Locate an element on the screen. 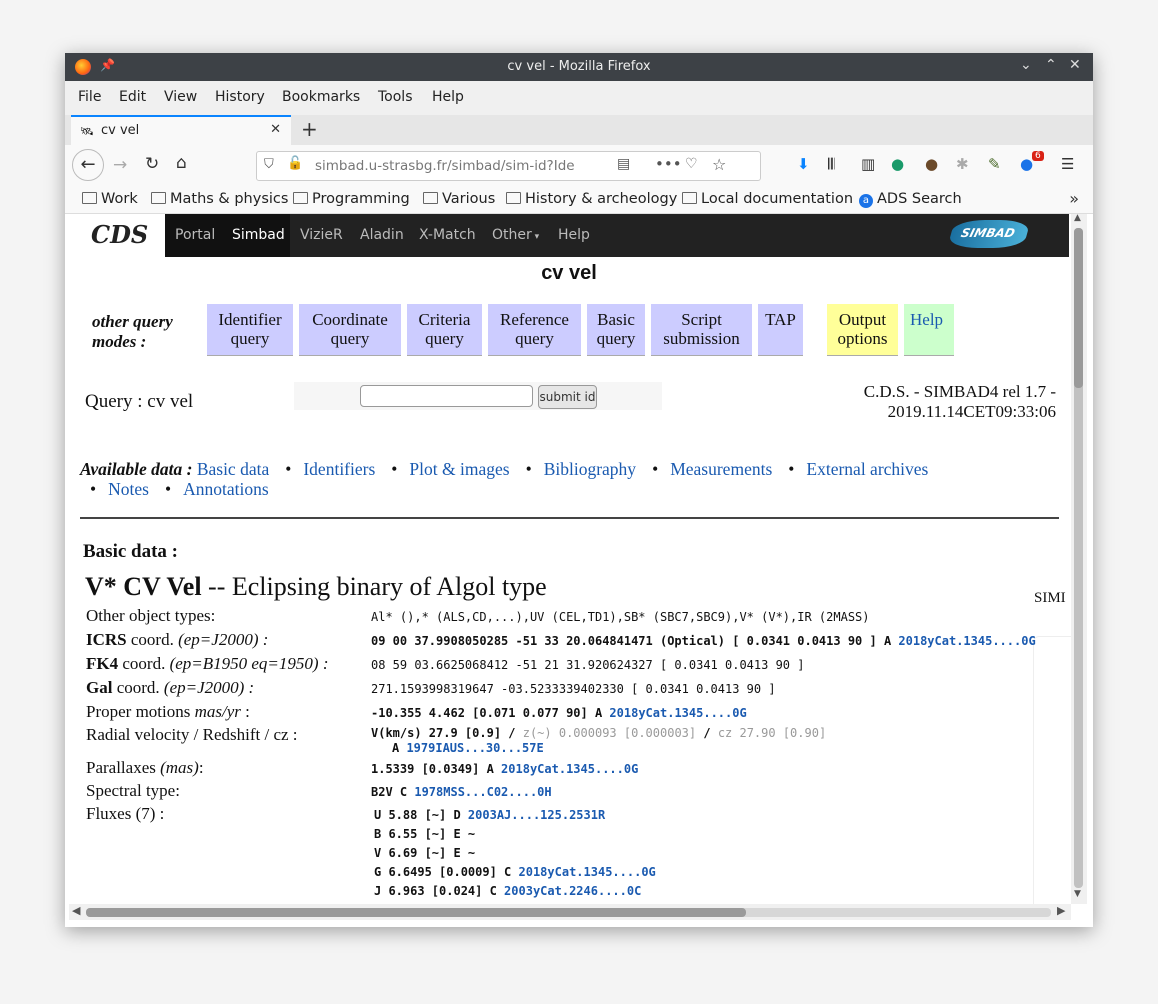 The height and width of the screenshot is (1004, 1158). extension-icon: ✎ is located at coordinates (994, 164).